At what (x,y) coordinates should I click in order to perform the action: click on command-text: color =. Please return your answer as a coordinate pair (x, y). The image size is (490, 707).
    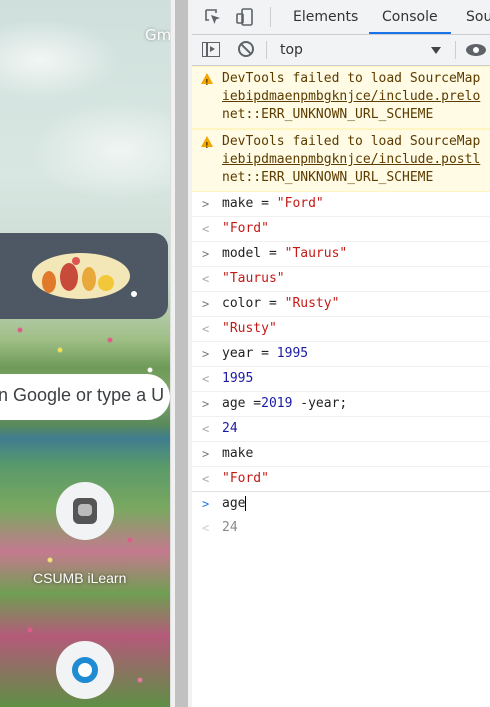
    Looking at the image, I should click on (253, 303).